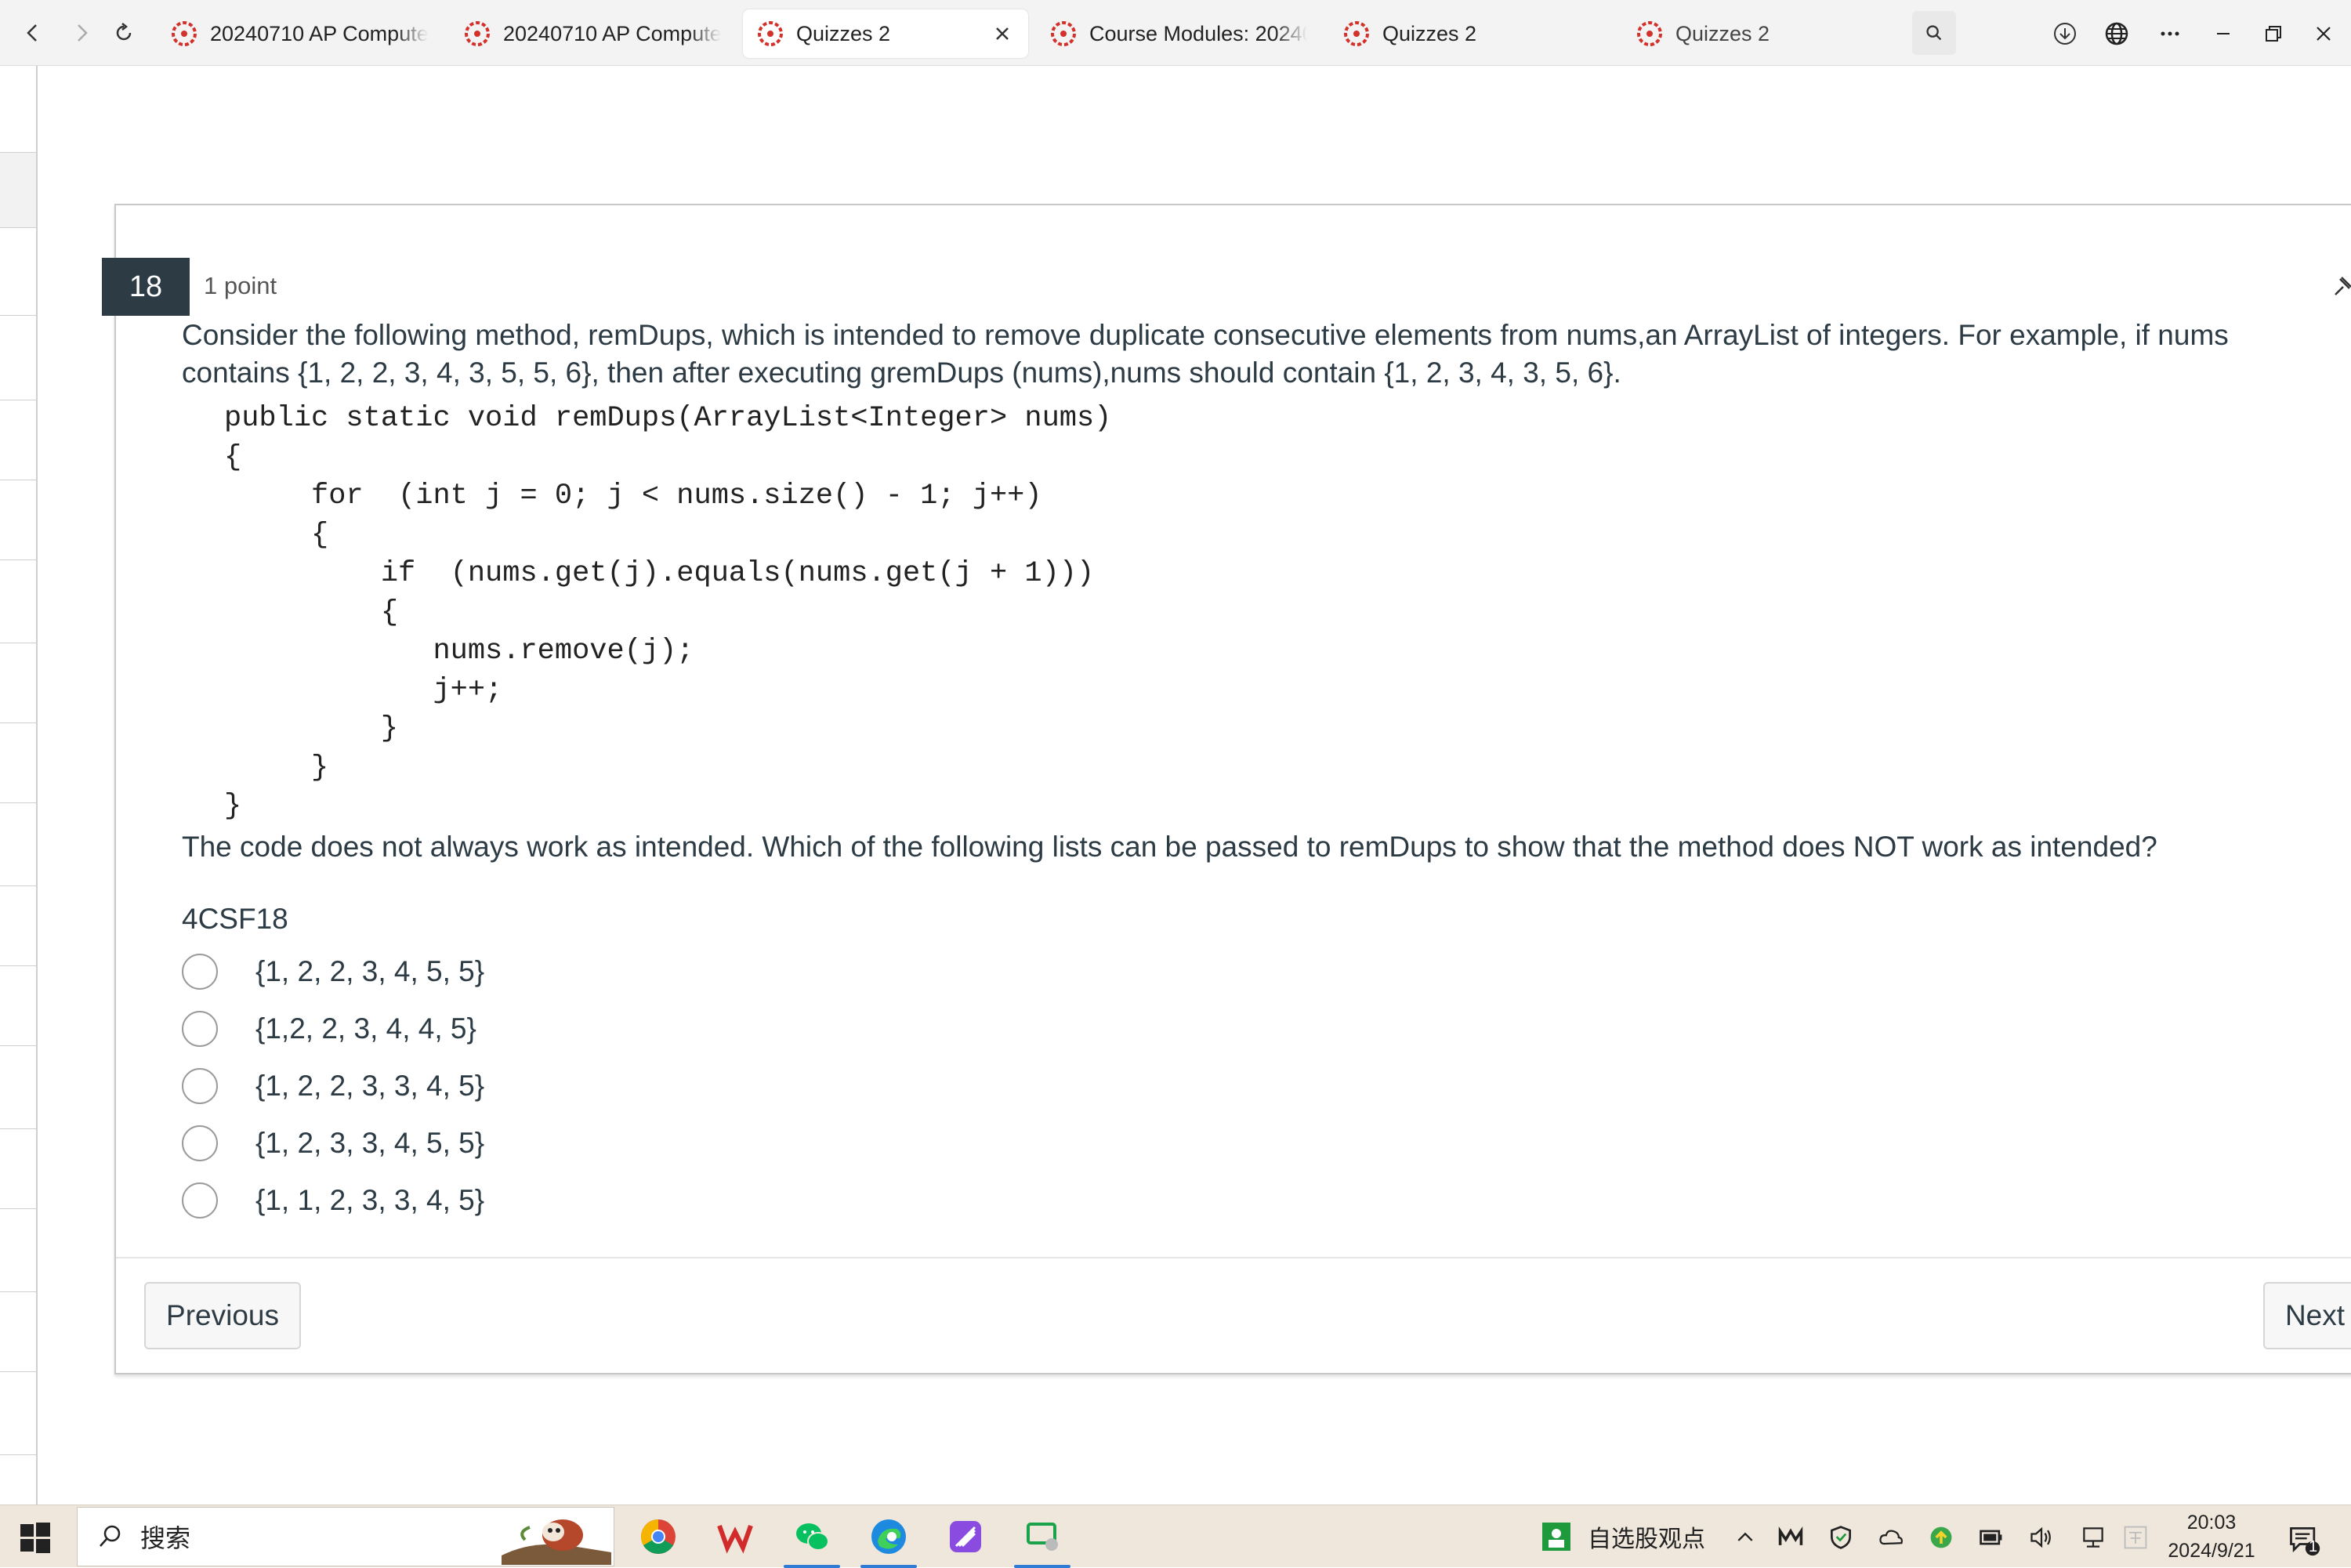 The height and width of the screenshot is (1568, 2351). I want to click on paint-app-icon, so click(965, 1537).